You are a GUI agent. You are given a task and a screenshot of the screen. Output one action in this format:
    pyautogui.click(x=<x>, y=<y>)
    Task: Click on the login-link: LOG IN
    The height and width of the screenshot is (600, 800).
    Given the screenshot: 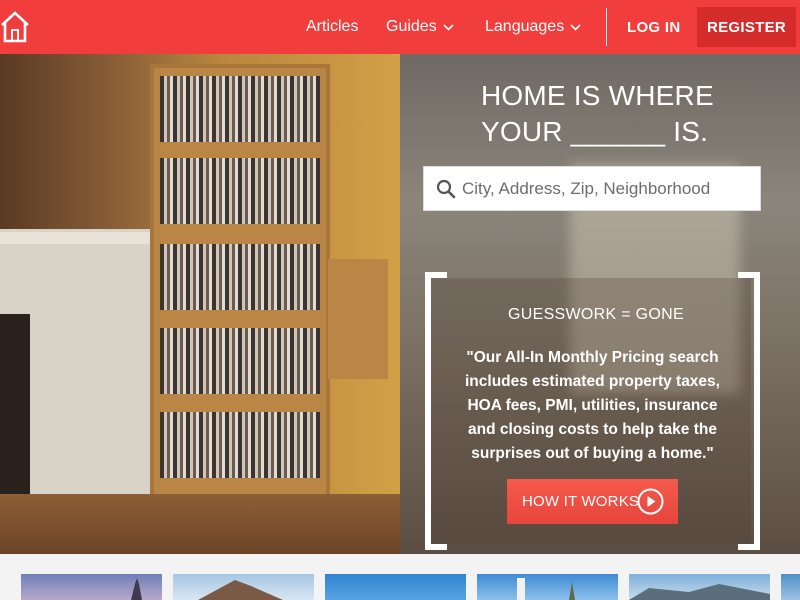 What is the action you would take?
    pyautogui.click(x=653, y=27)
    